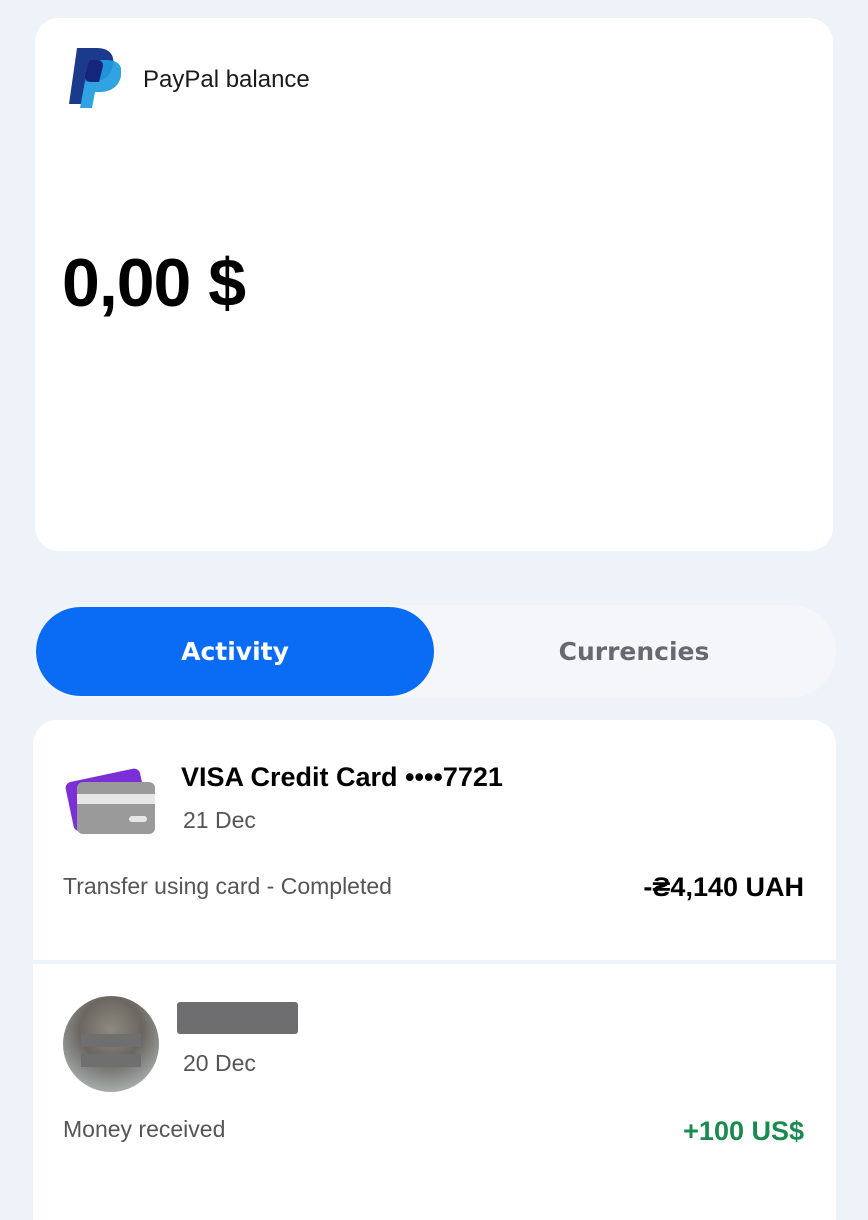  What do you see at coordinates (342, 777) in the screenshot?
I see `transaction-title: VISA Credit Card ••••7721` at bounding box center [342, 777].